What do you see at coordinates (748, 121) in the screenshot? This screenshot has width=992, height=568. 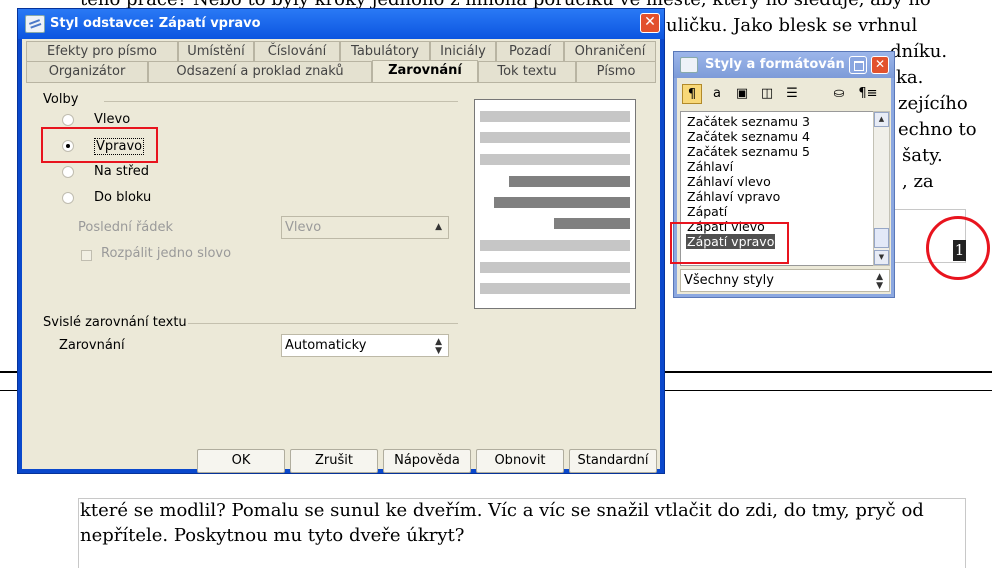 I see `style-item: Začátek seznamu 3` at bounding box center [748, 121].